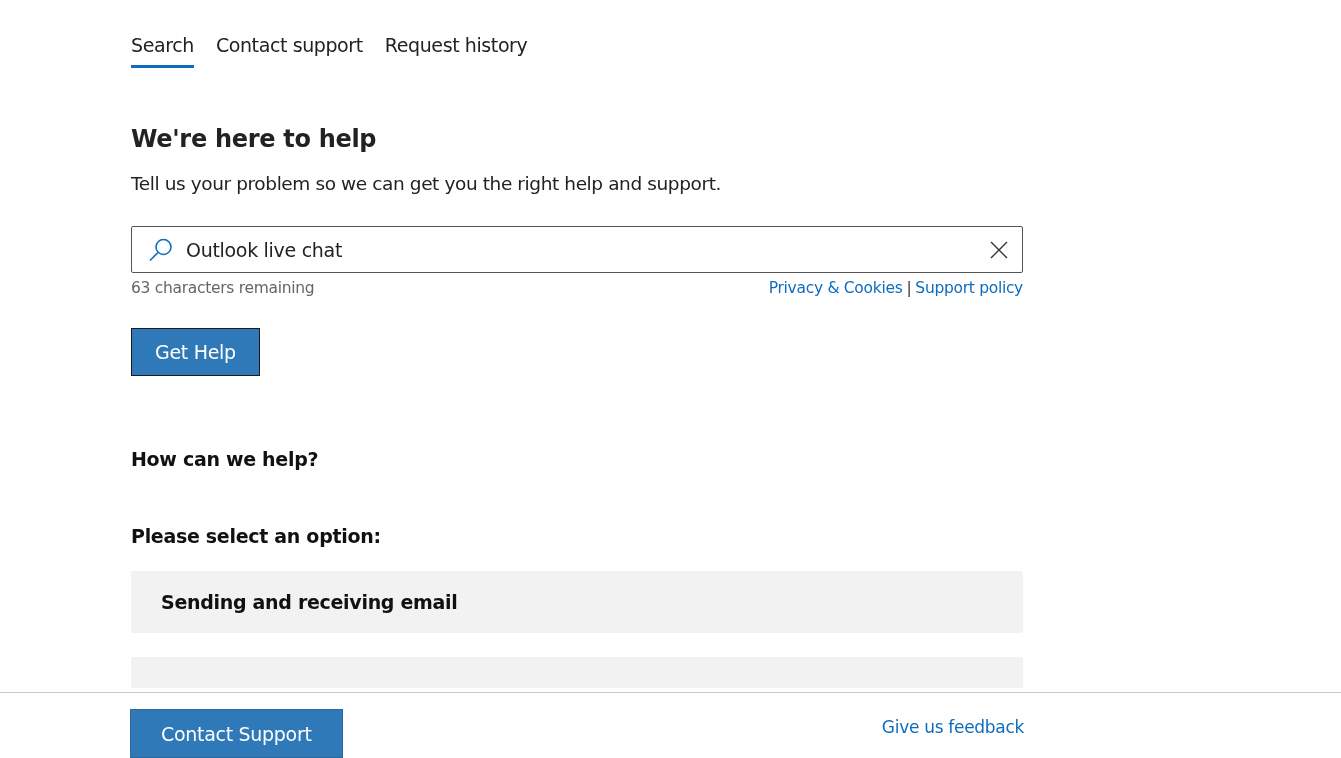  What do you see at coordinates (835, 288) in the screenshot?
I see `link: Privacy & Cookies` at bounding box center [835, 288].